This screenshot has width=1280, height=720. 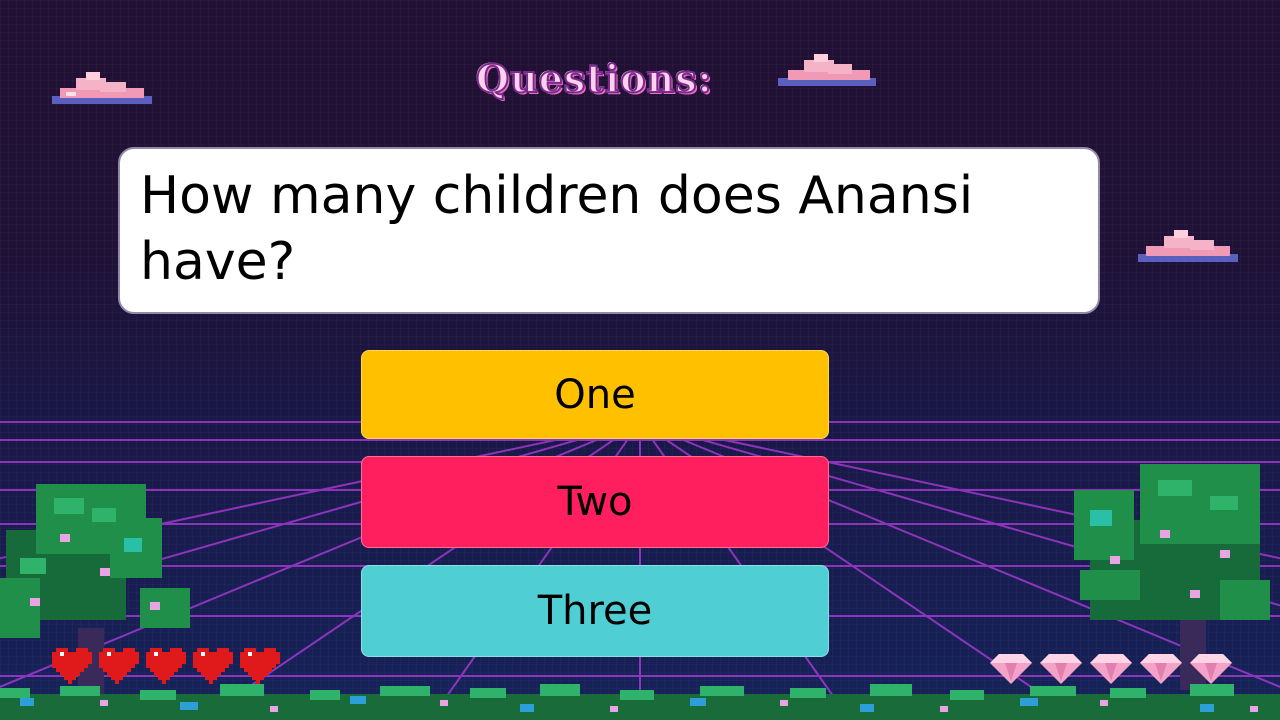 What do you see at coordinates (1188, 246) in the screenshot?
I see `cloud-decoration-right` at bounding box center [1188, 246].